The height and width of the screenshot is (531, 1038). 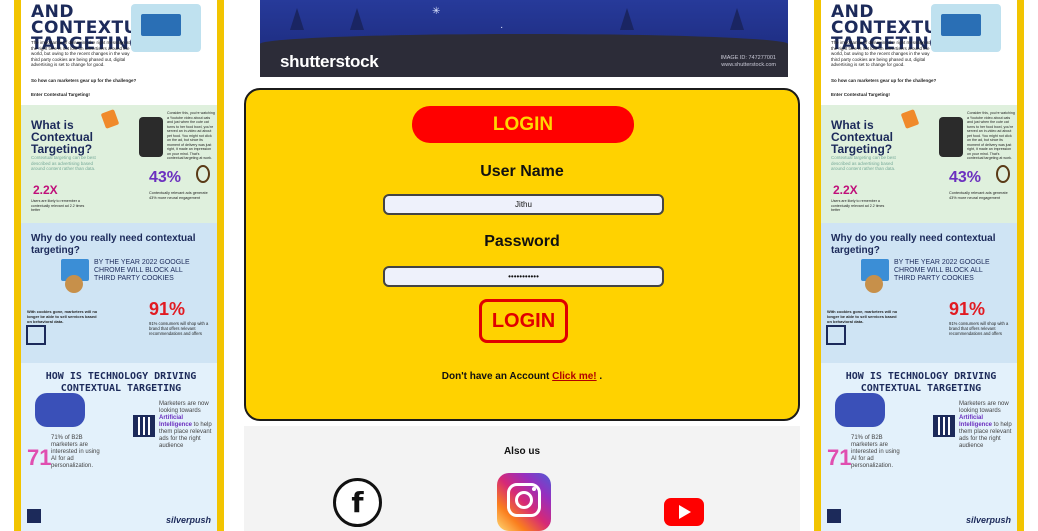 What do you see at coordinates (357, 502) in the screenshot?
I see `facebook-icon: f` at bounding box center [357, 502].